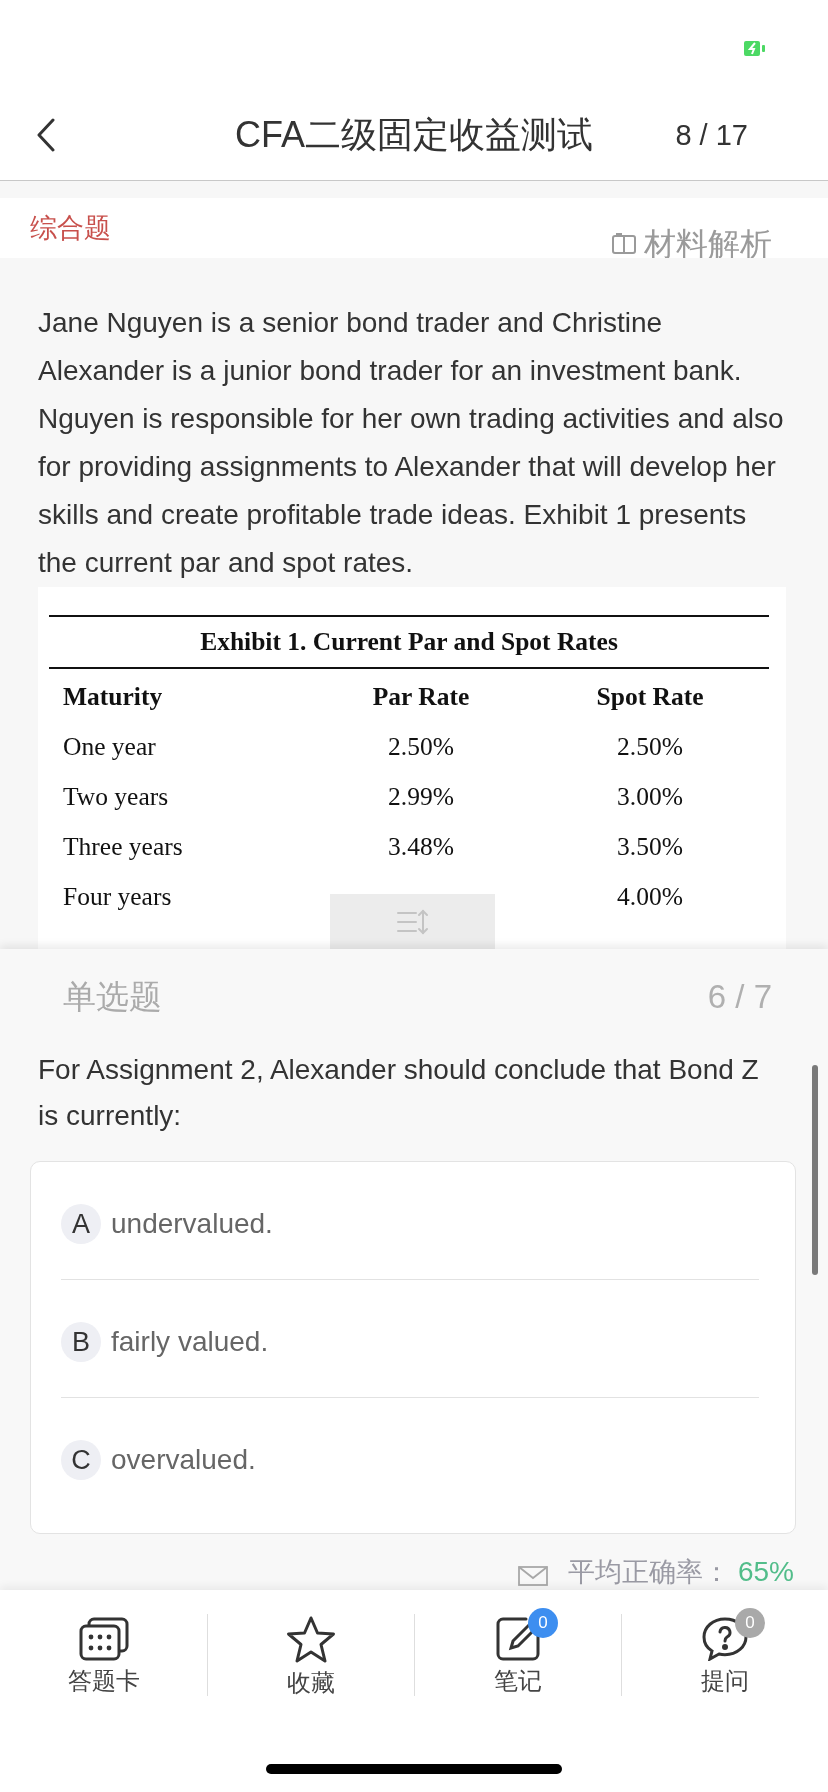  I want to click on accuracy-value: 65%, so click(765, 1572).